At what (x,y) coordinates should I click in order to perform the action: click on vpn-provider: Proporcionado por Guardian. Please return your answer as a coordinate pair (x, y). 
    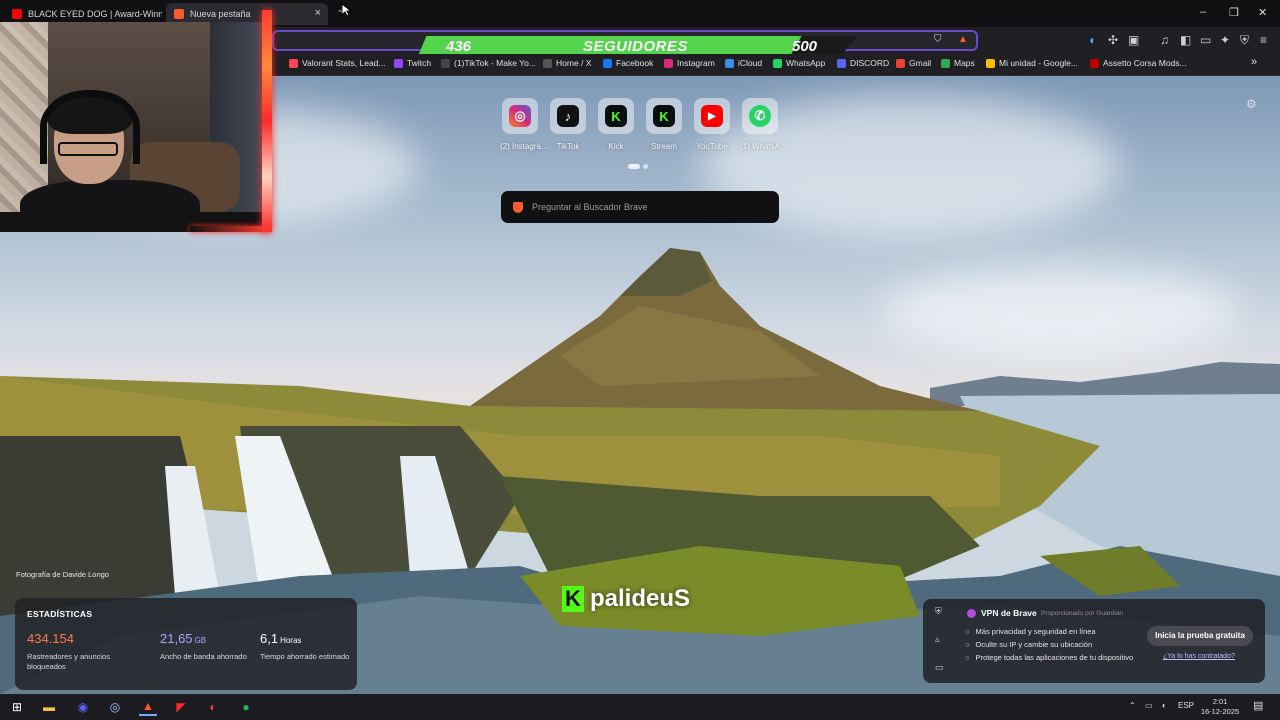
    Looking at the image, I should click on (1082, 613).